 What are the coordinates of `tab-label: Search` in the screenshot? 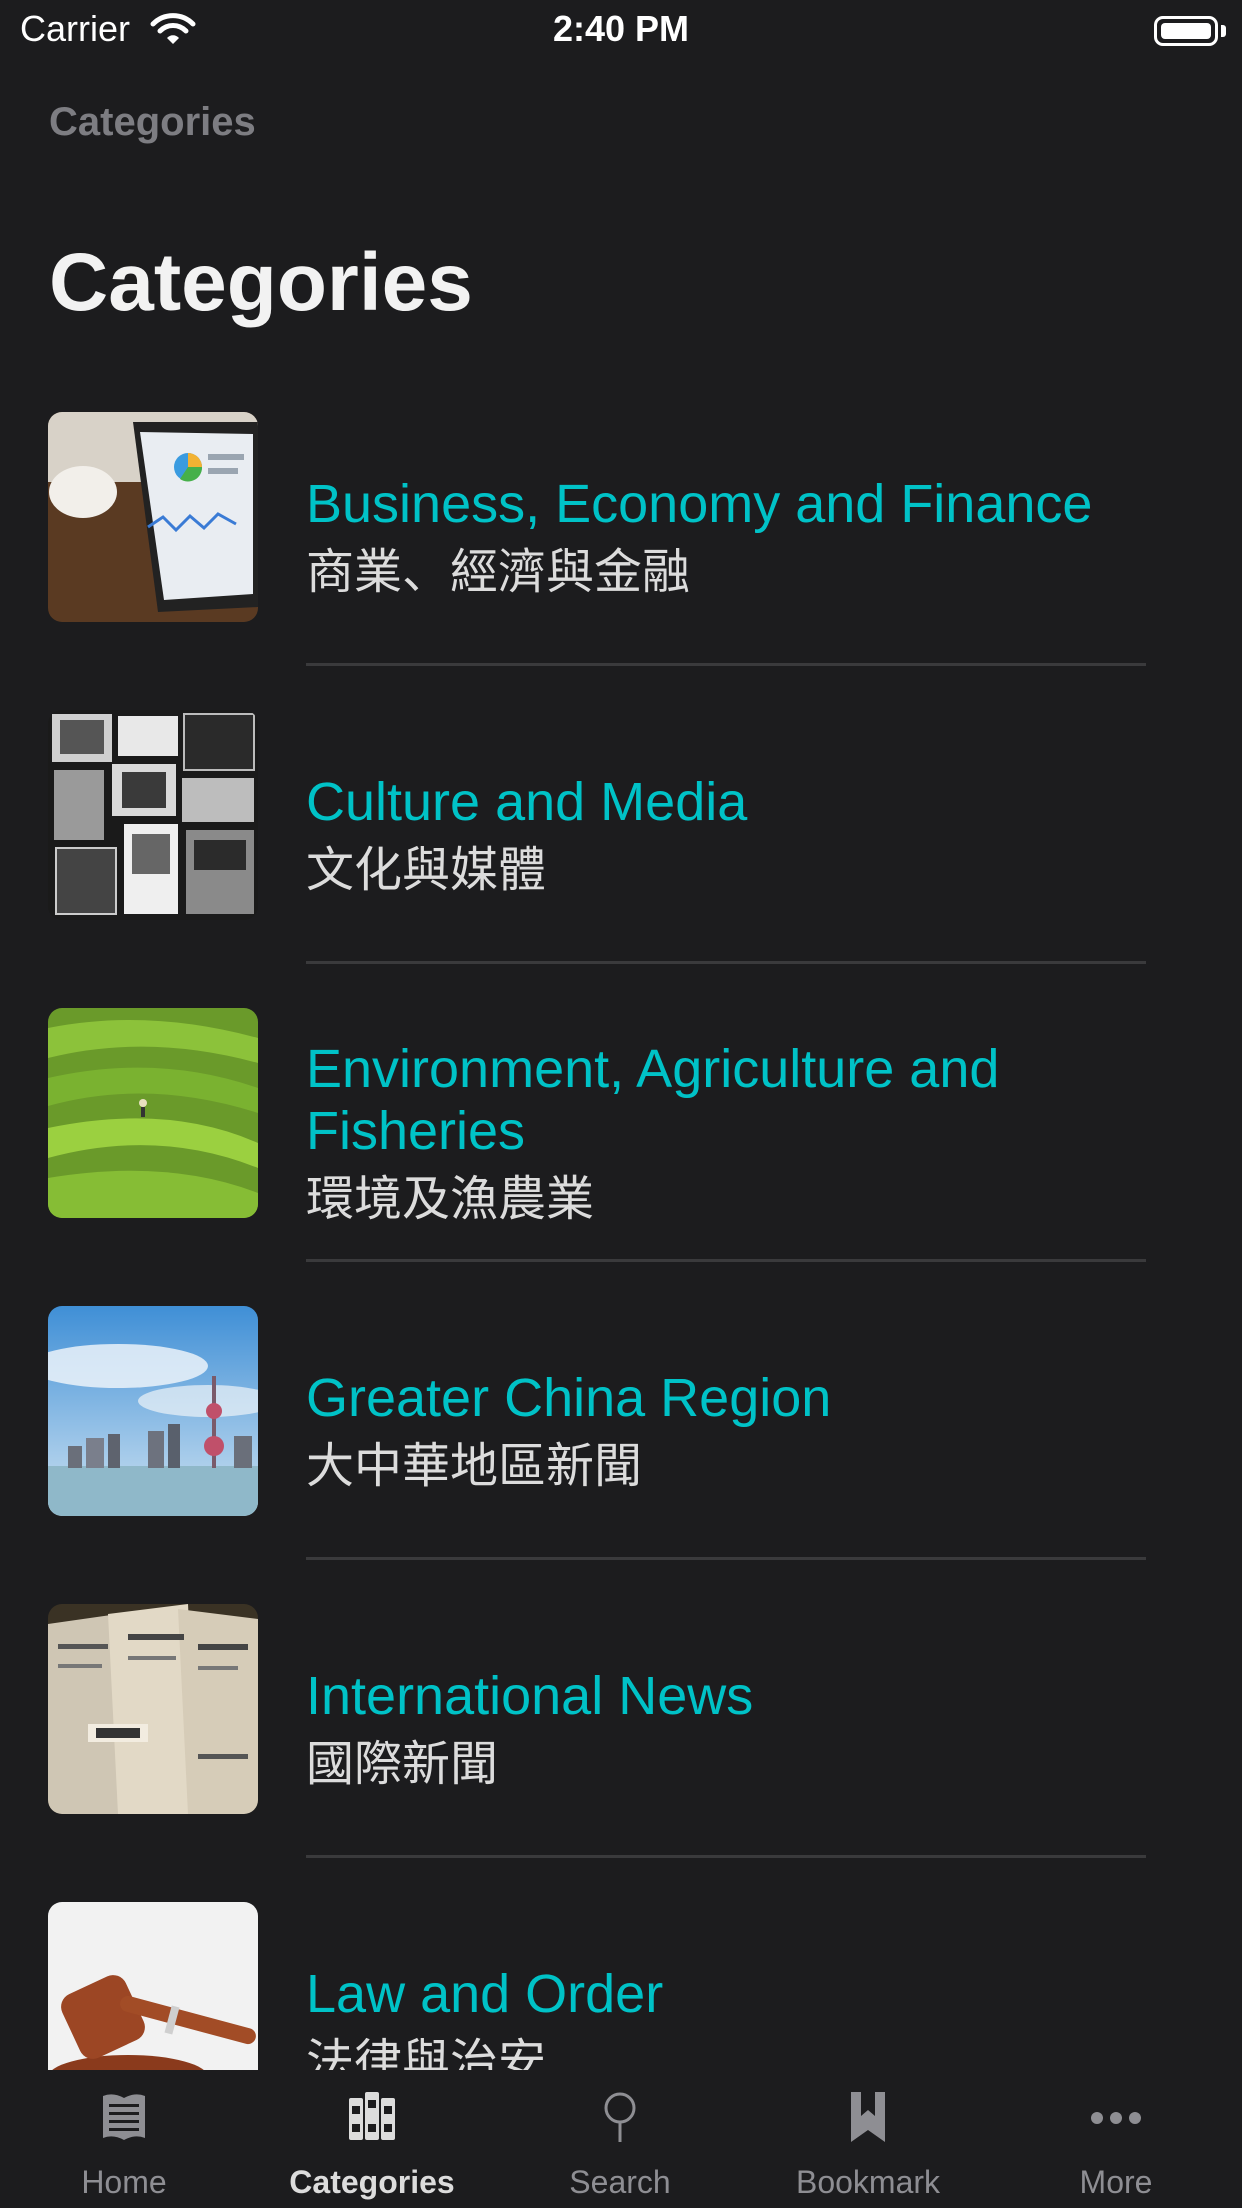 It's located at (620, 2182).